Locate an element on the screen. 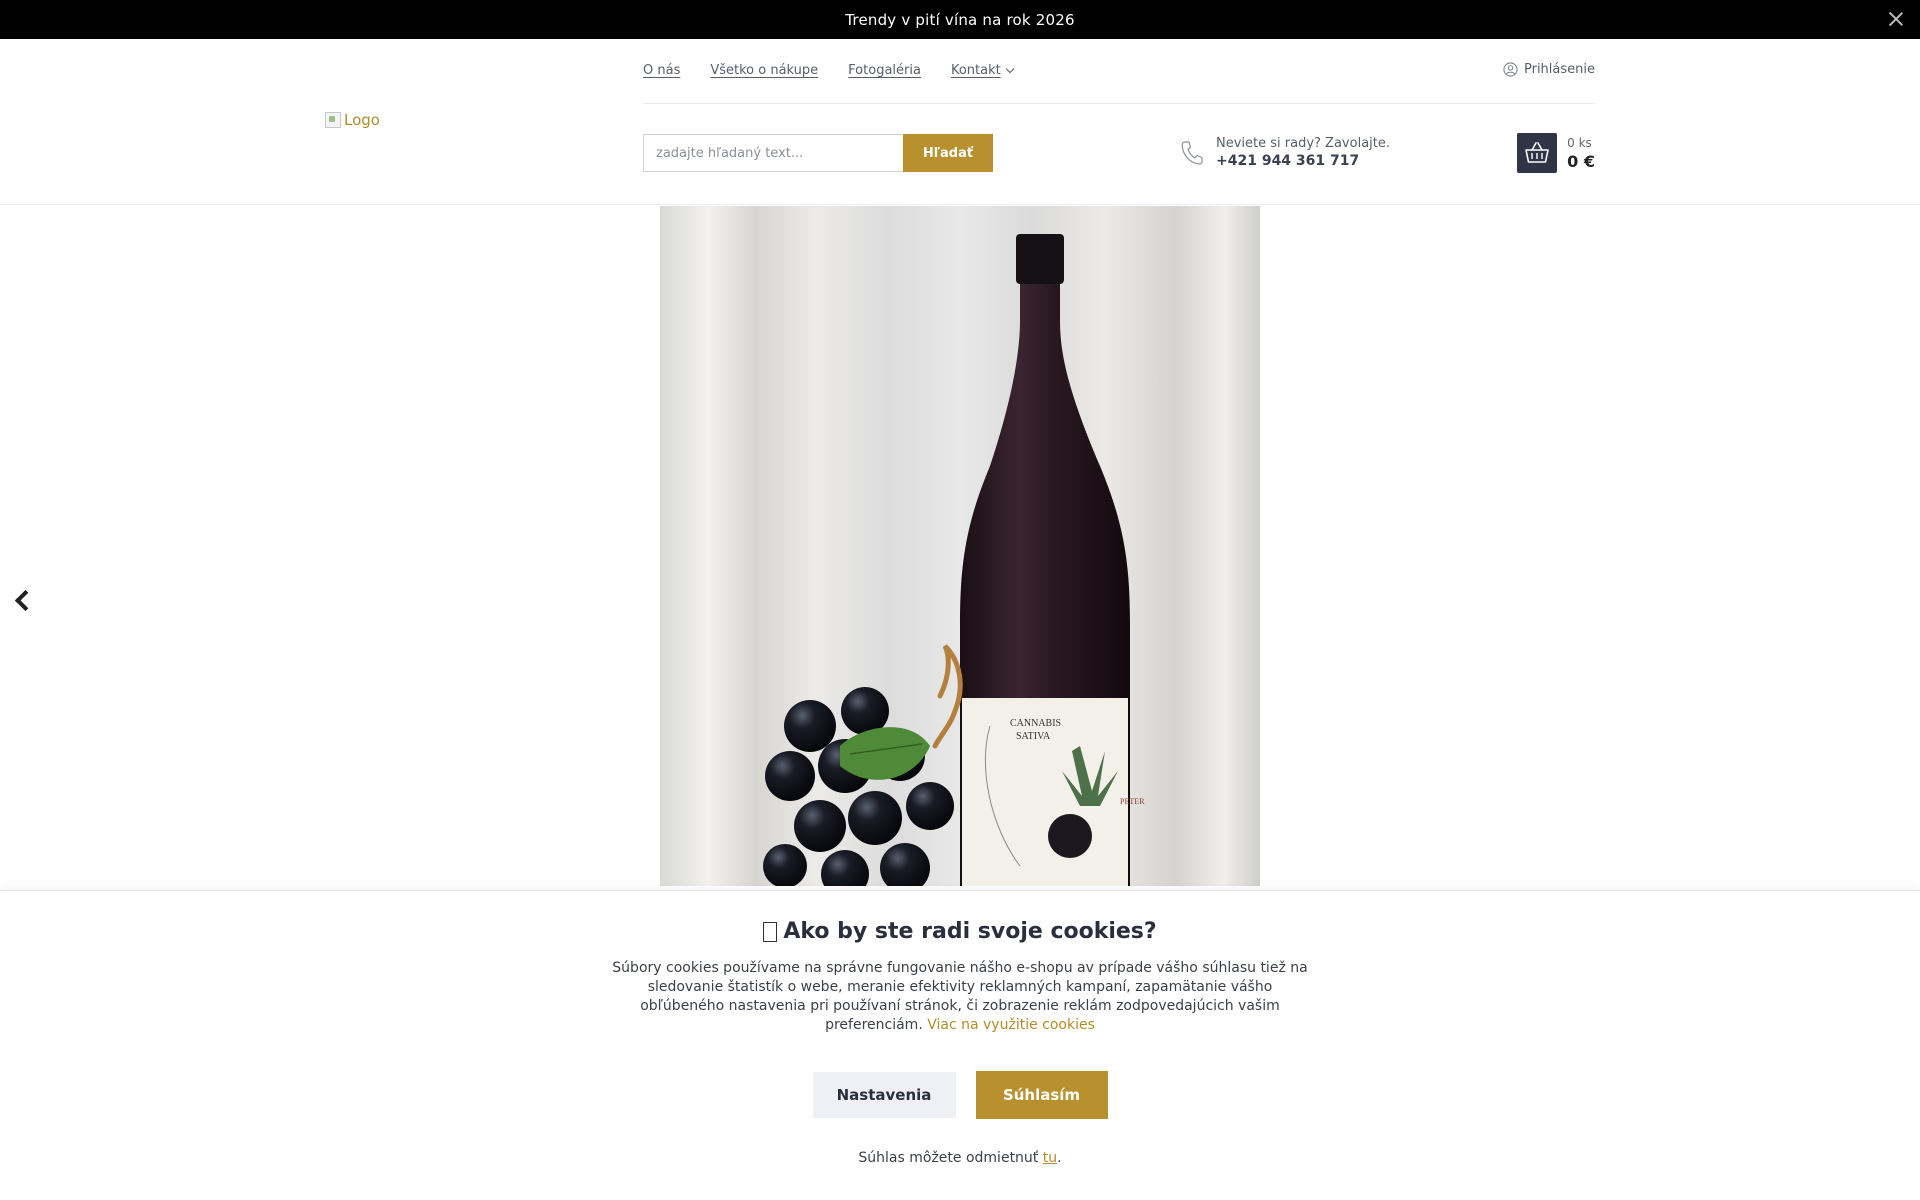 This screenshot has height=1200, width=1920. cookie-more-link: Viac na využitie cookies is located at coordinates (1011, 1025).